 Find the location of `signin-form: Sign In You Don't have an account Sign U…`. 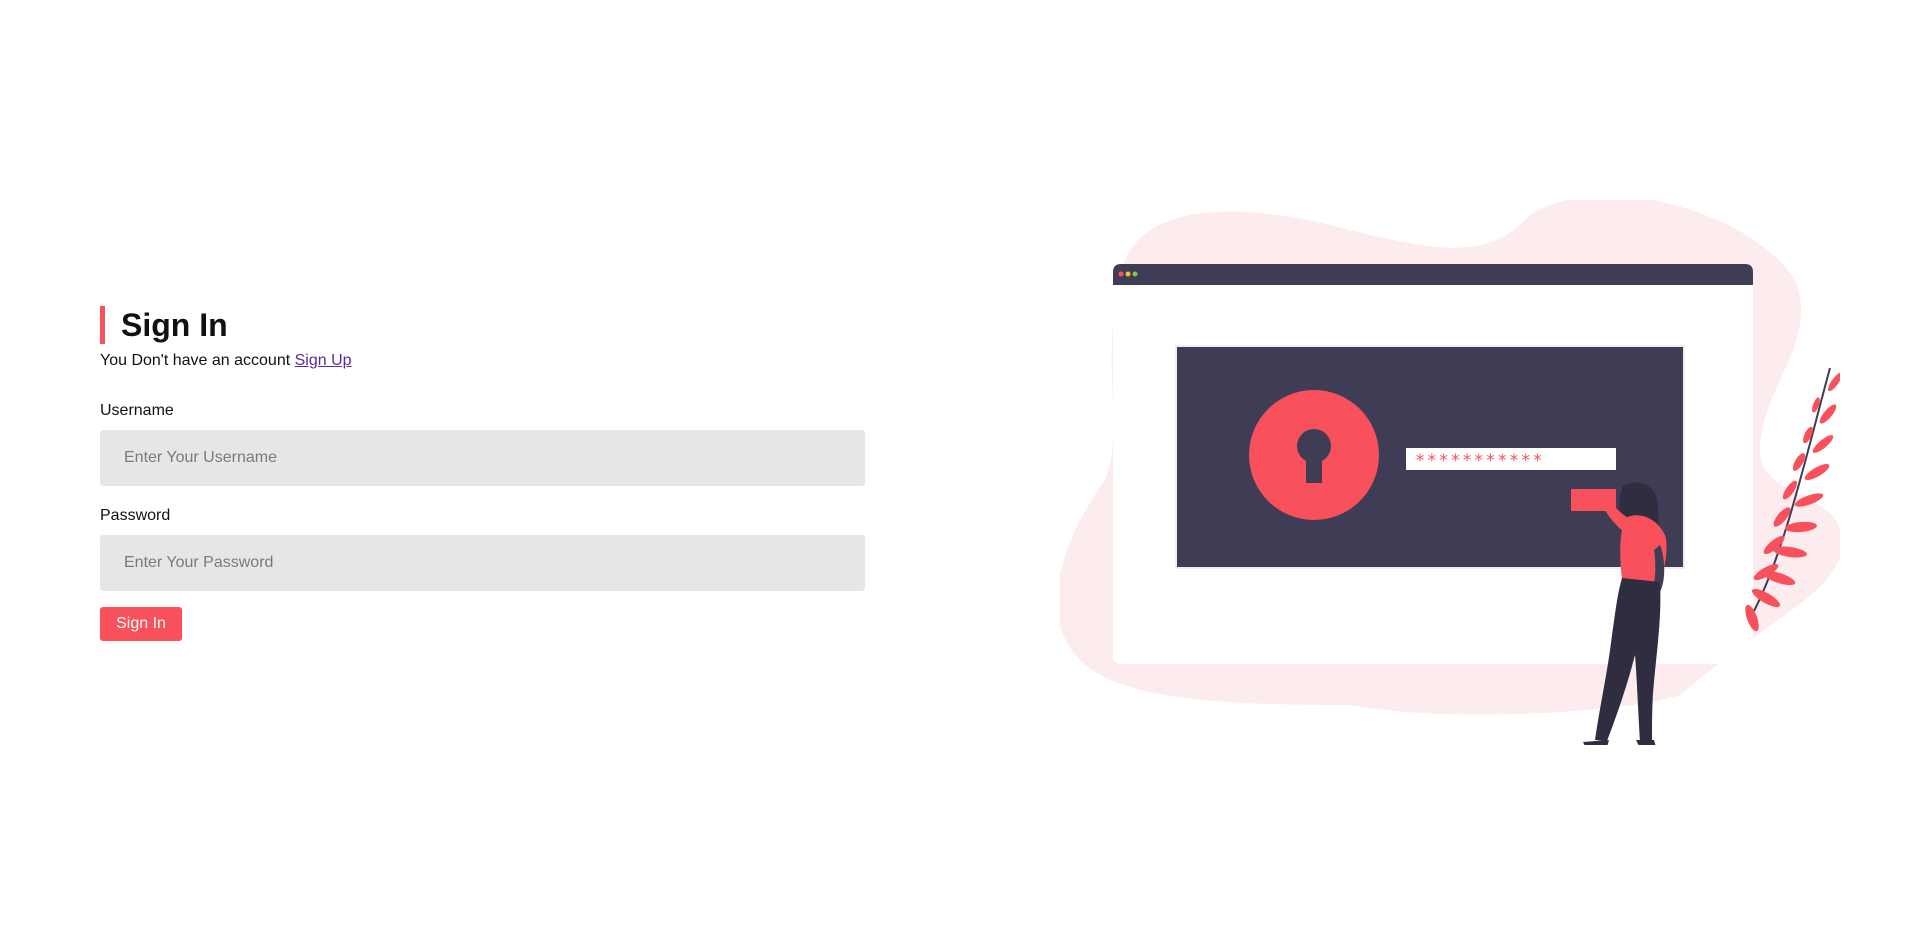

signin-form: Sign In You Don't have an account Sign U… is located at coordinates (482, 473).